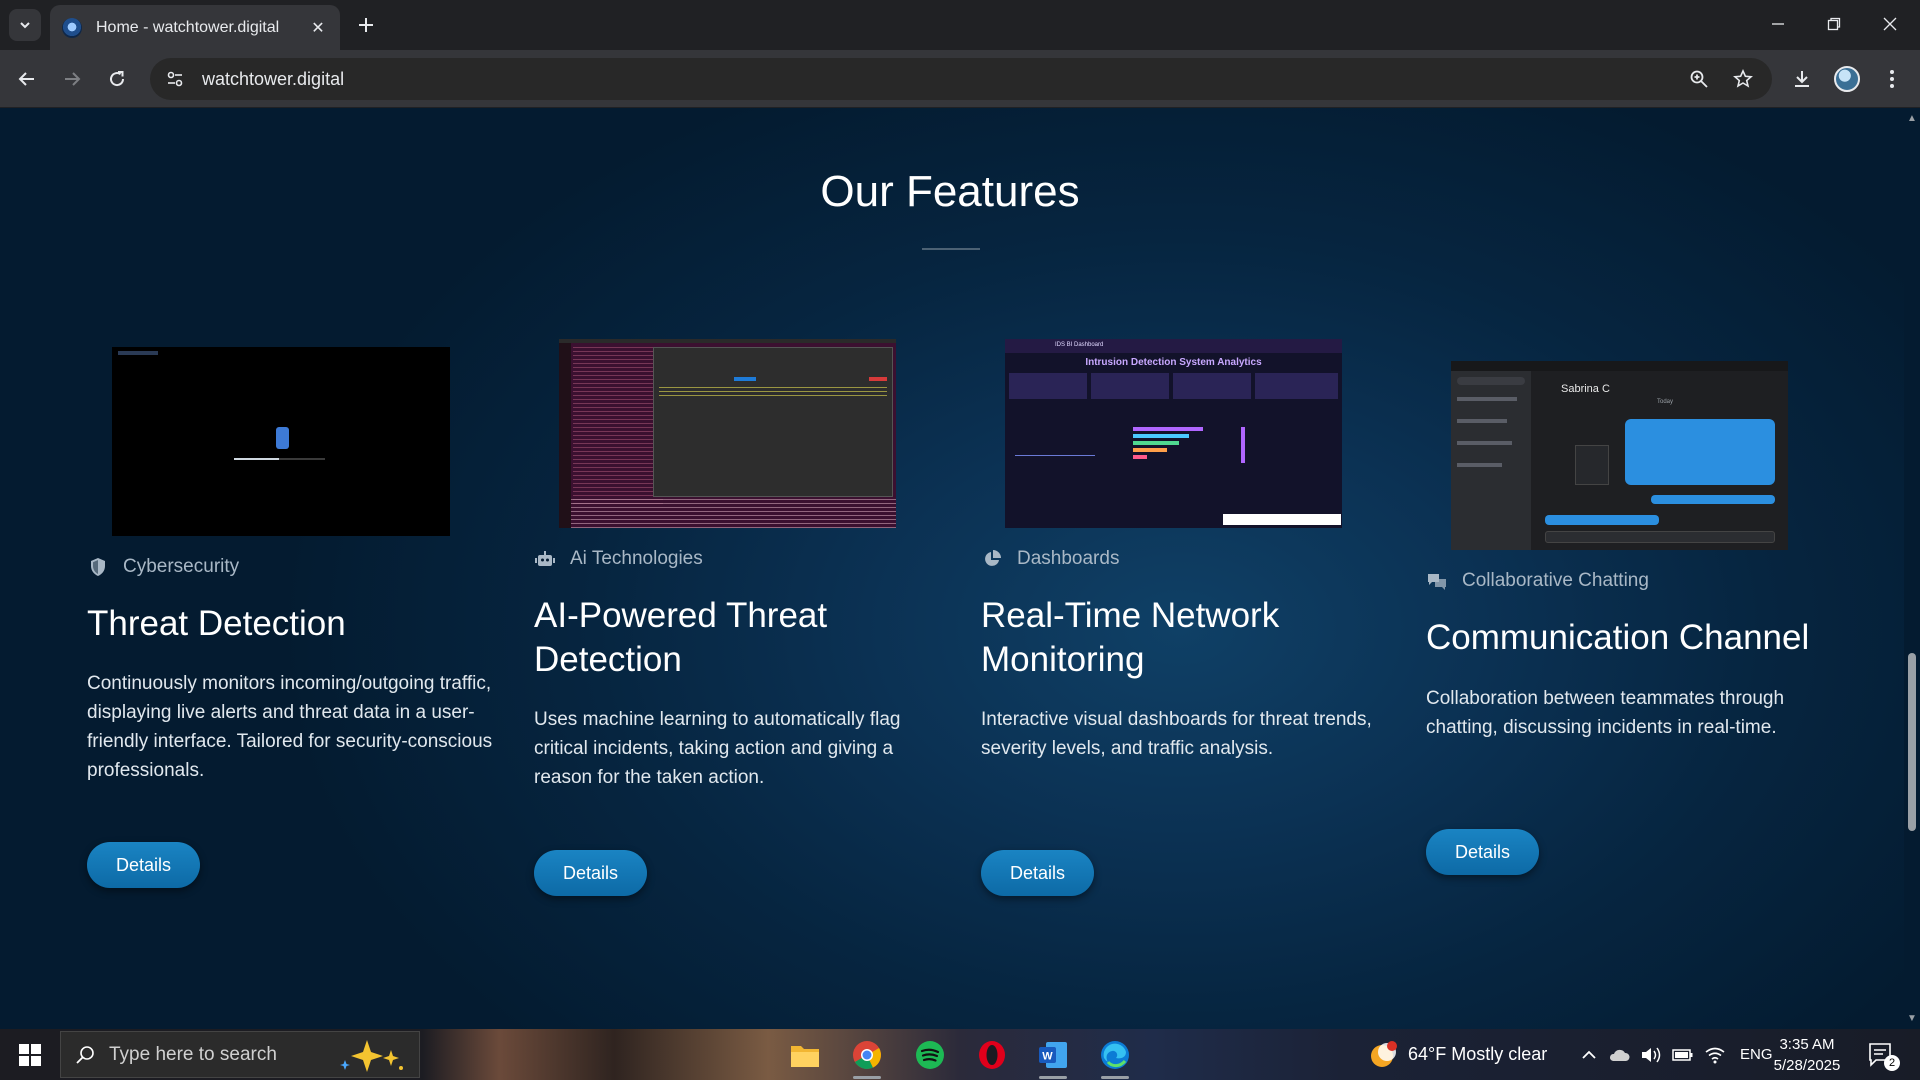 The width and height of the screenshot is (1920, 1080). I want to click on folder-icon, so click(805, 1056).